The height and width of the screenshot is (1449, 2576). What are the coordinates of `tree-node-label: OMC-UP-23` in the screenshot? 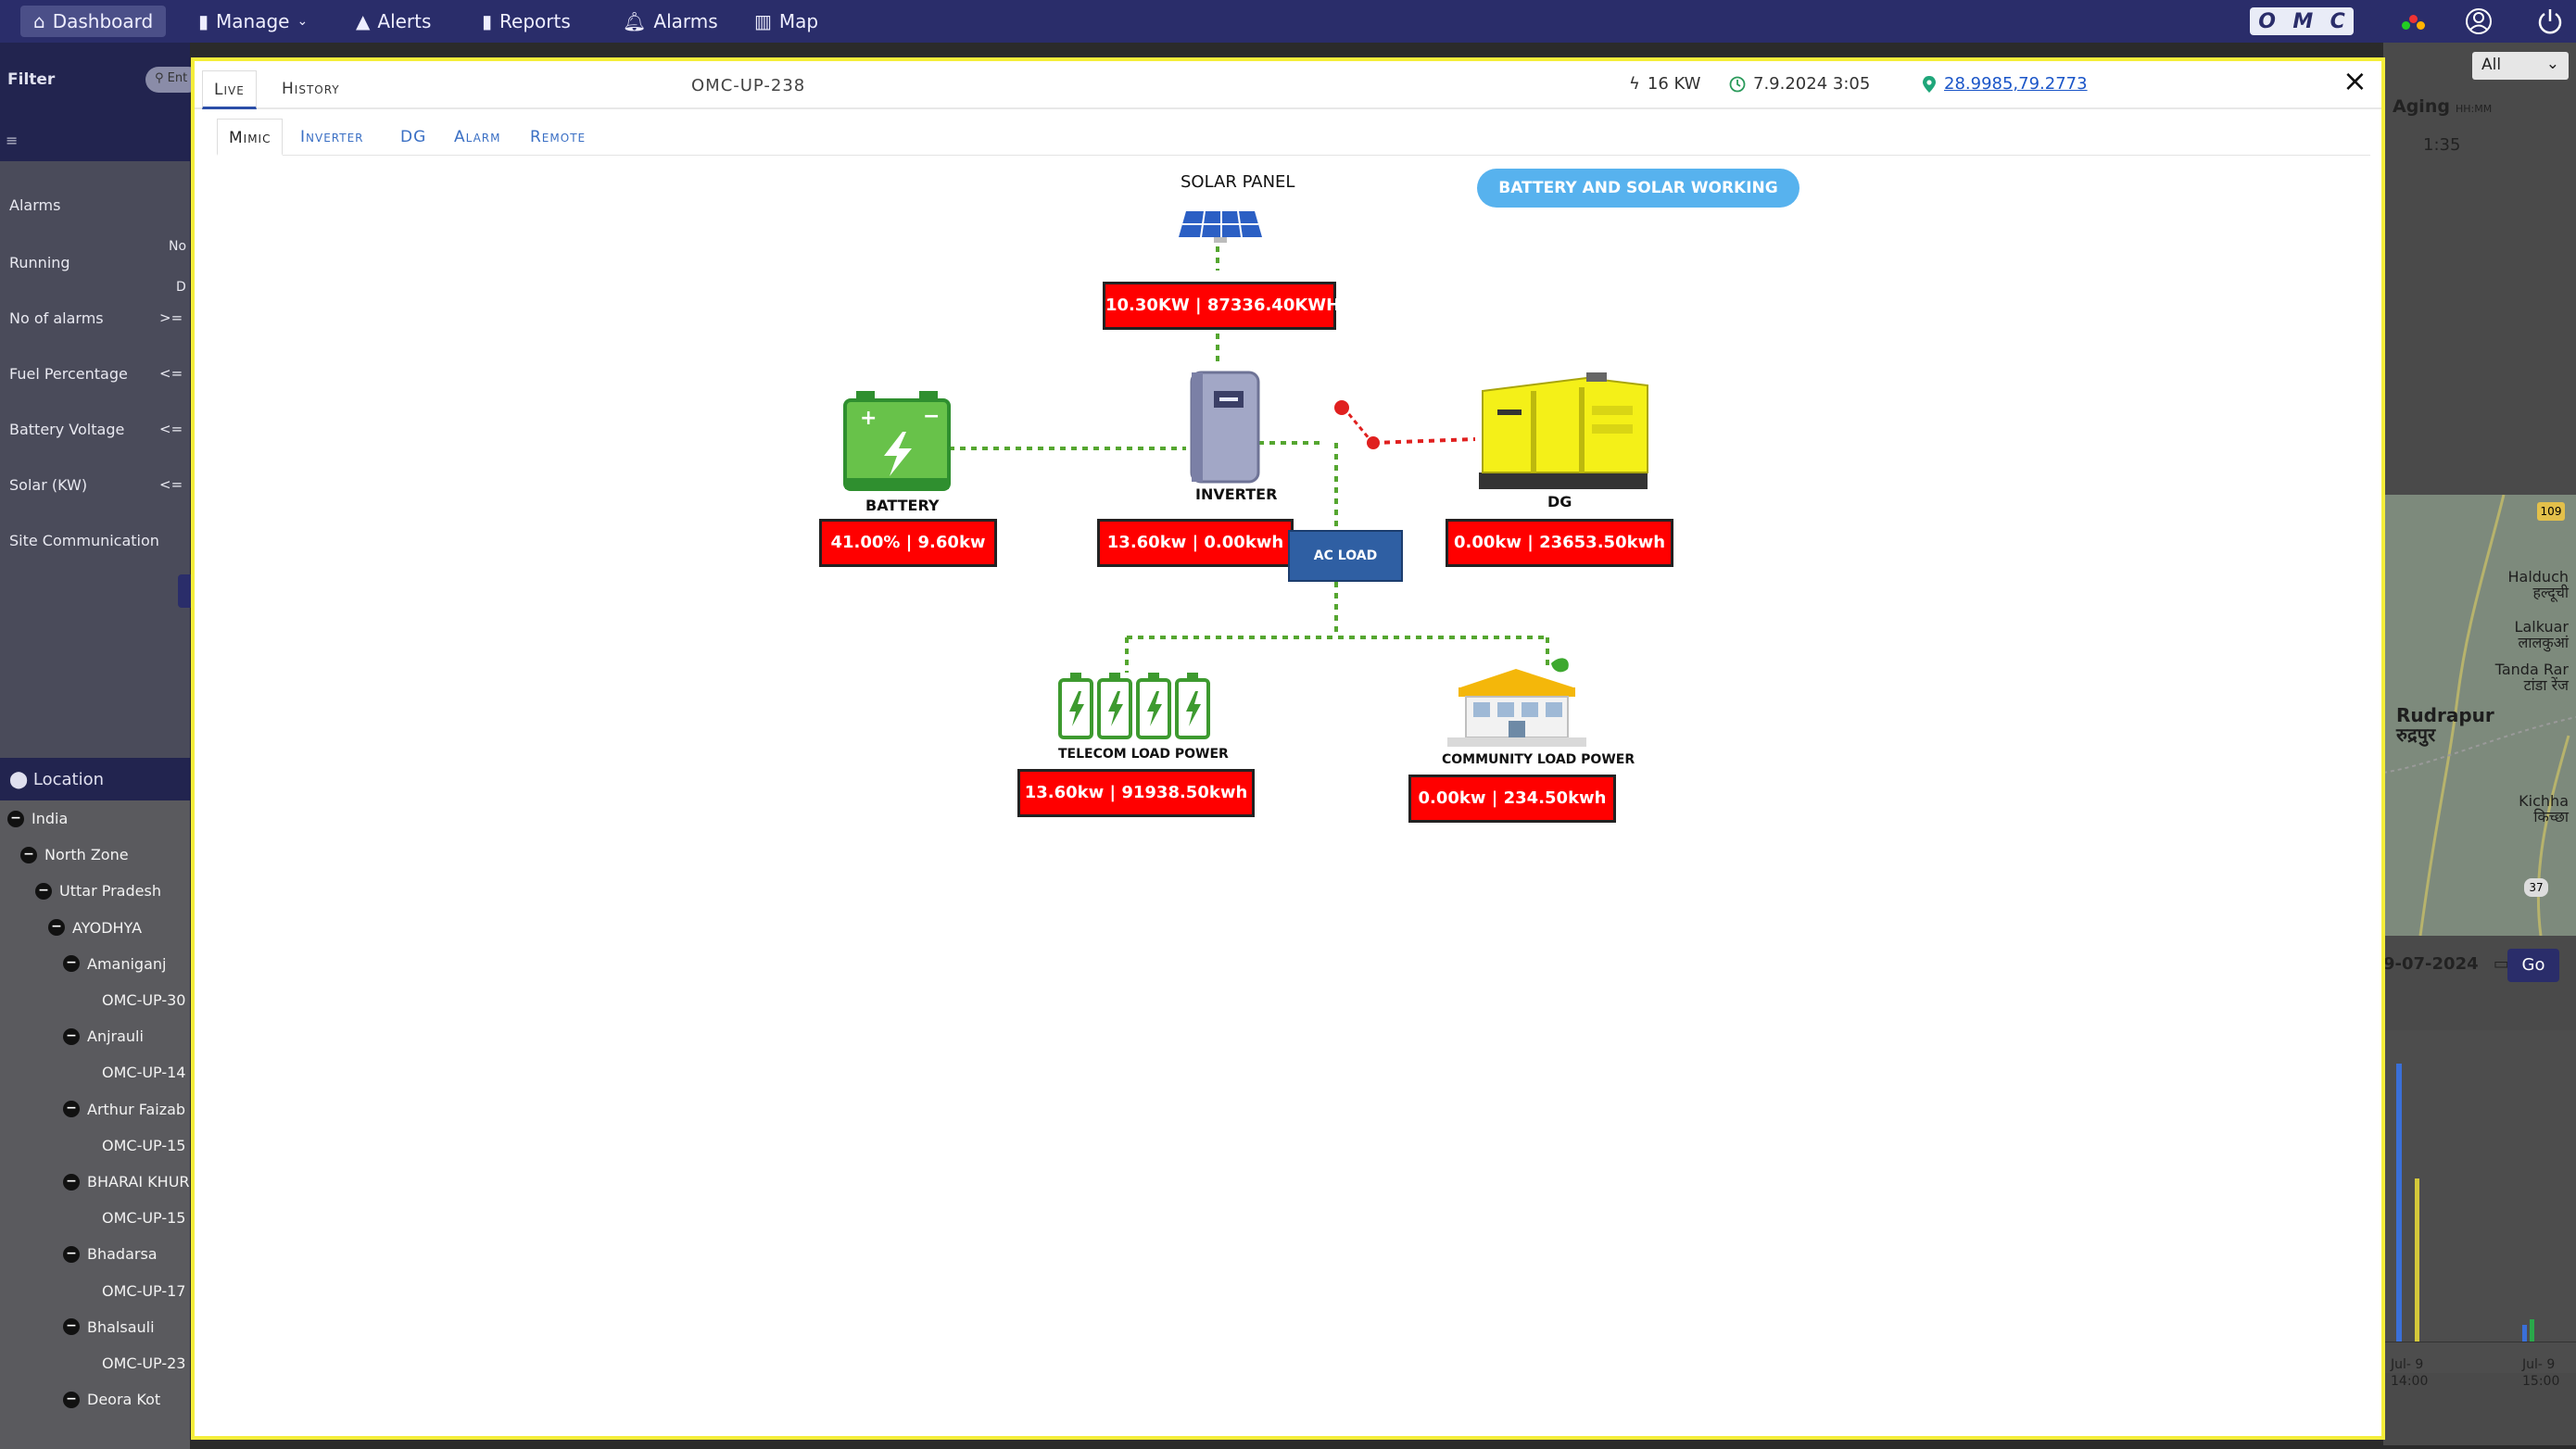 It's located at (144, 1363).